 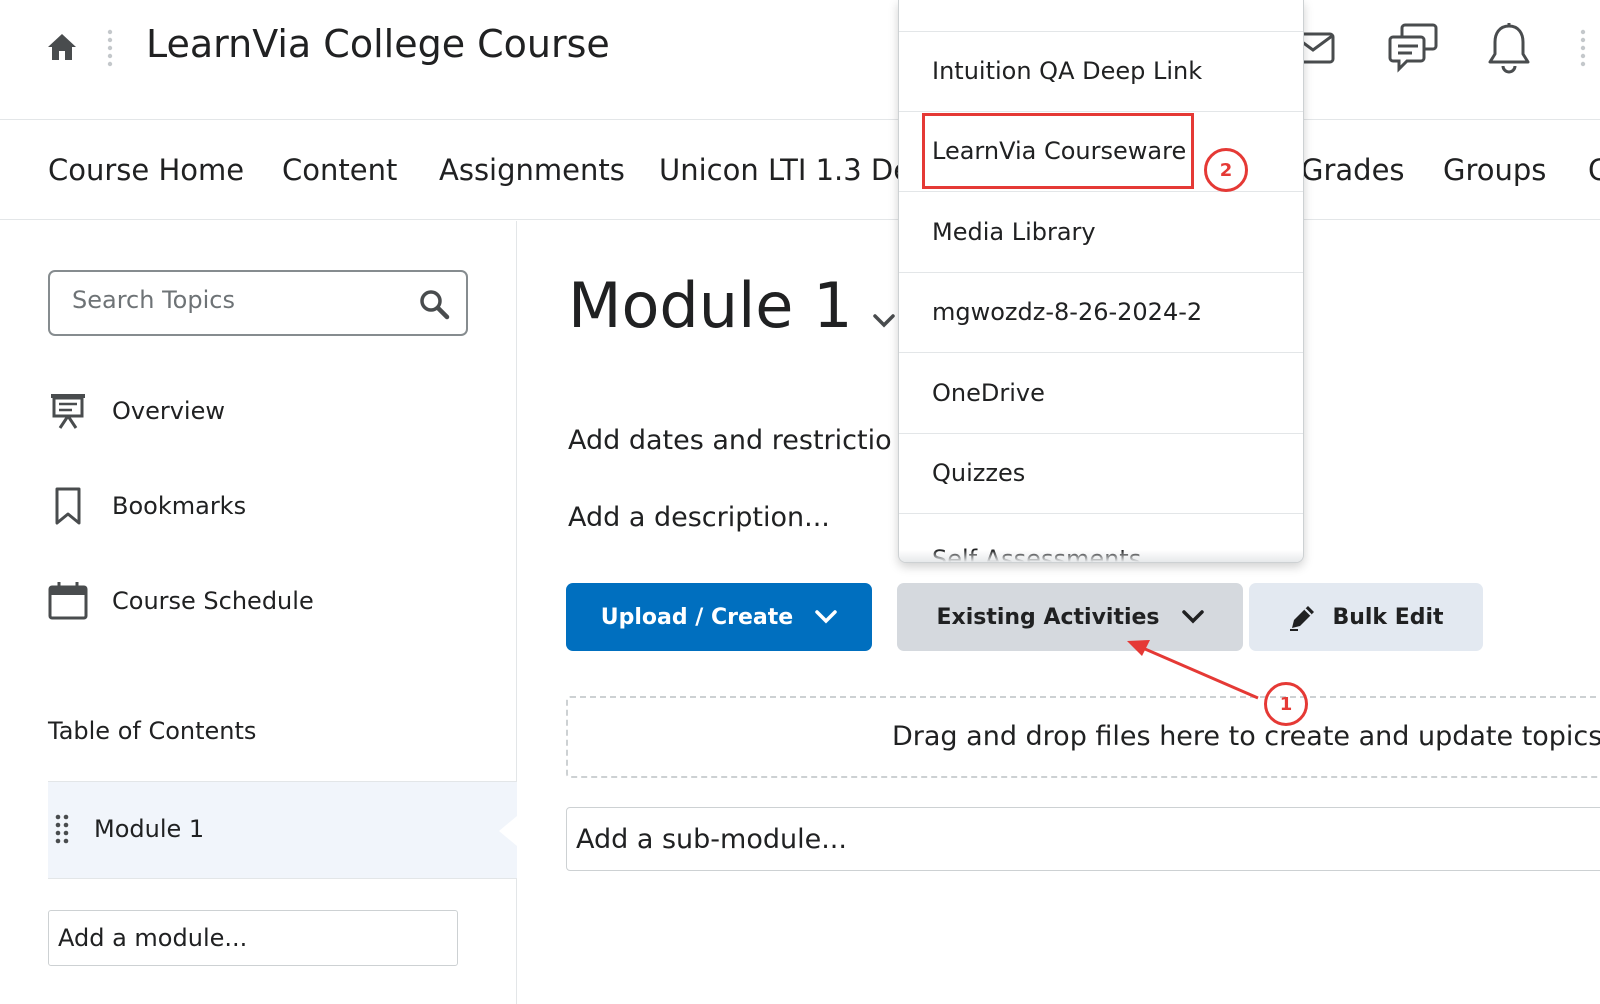 What do you see at coordinates (532, 170) in the screenshot?
I see `nav-assignments: Assignments` at bounding box center [532, 170].